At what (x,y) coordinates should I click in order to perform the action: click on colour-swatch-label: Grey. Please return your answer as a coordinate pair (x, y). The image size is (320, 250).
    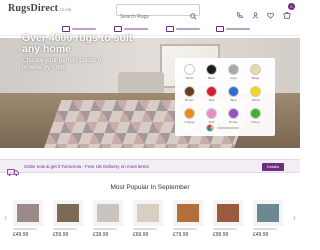
    Looking at the image, I should click on (233, 78).